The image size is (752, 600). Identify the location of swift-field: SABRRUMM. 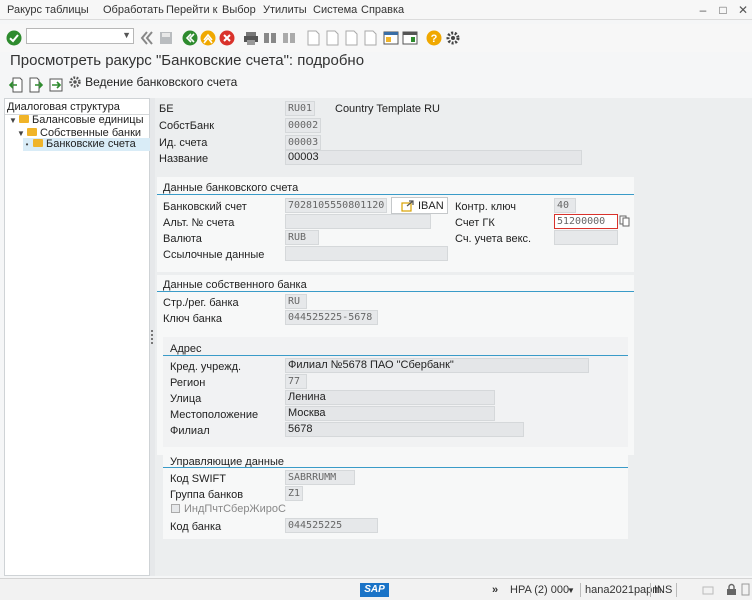
(320, 477).